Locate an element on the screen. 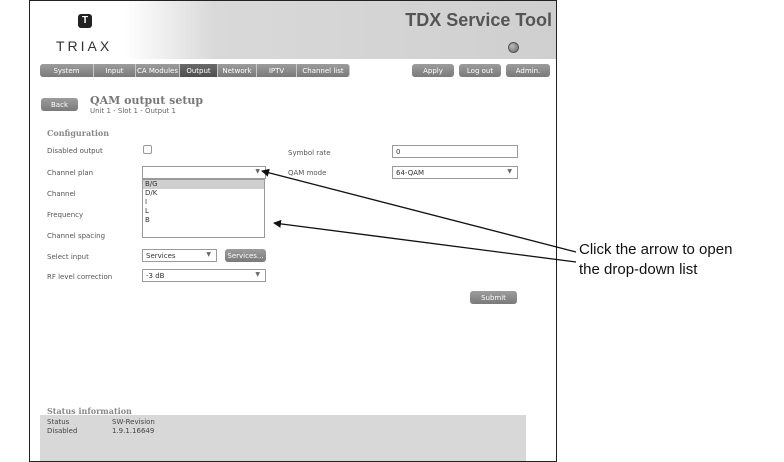 This screenshot has height=462, width=784. arrow-to-list-icon is located at coordinates (425, 241).